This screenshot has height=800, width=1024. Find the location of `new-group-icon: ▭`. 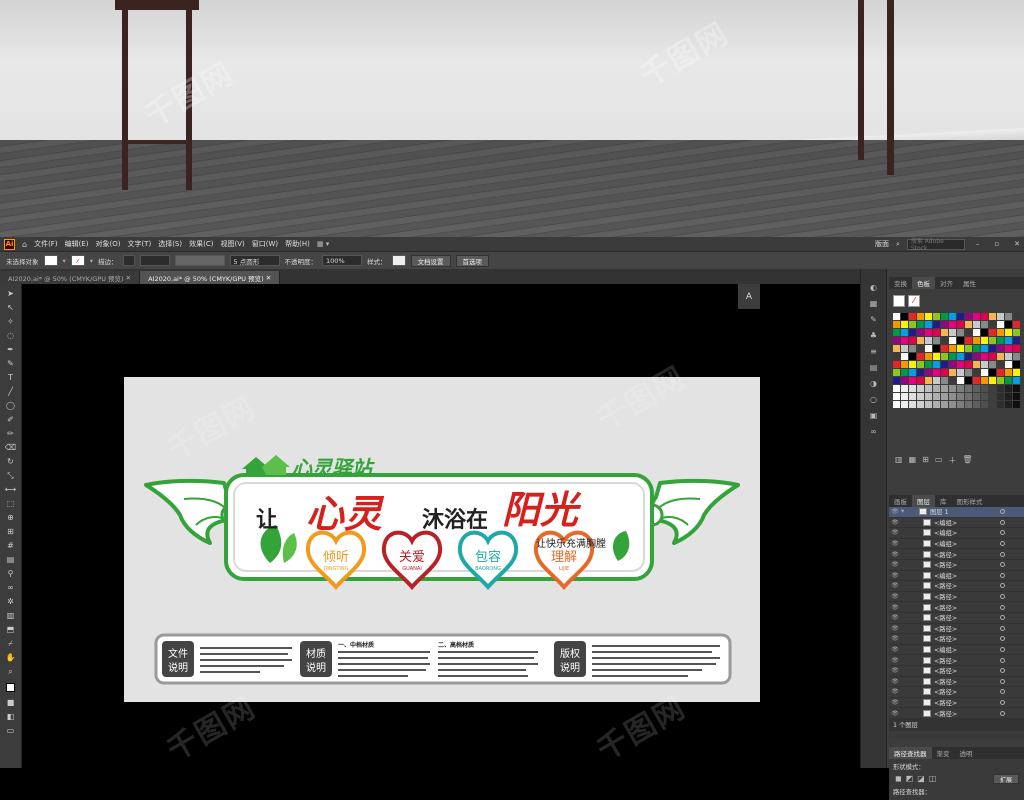

new-group-icon: ▭ is located at coordinates (939, 460).